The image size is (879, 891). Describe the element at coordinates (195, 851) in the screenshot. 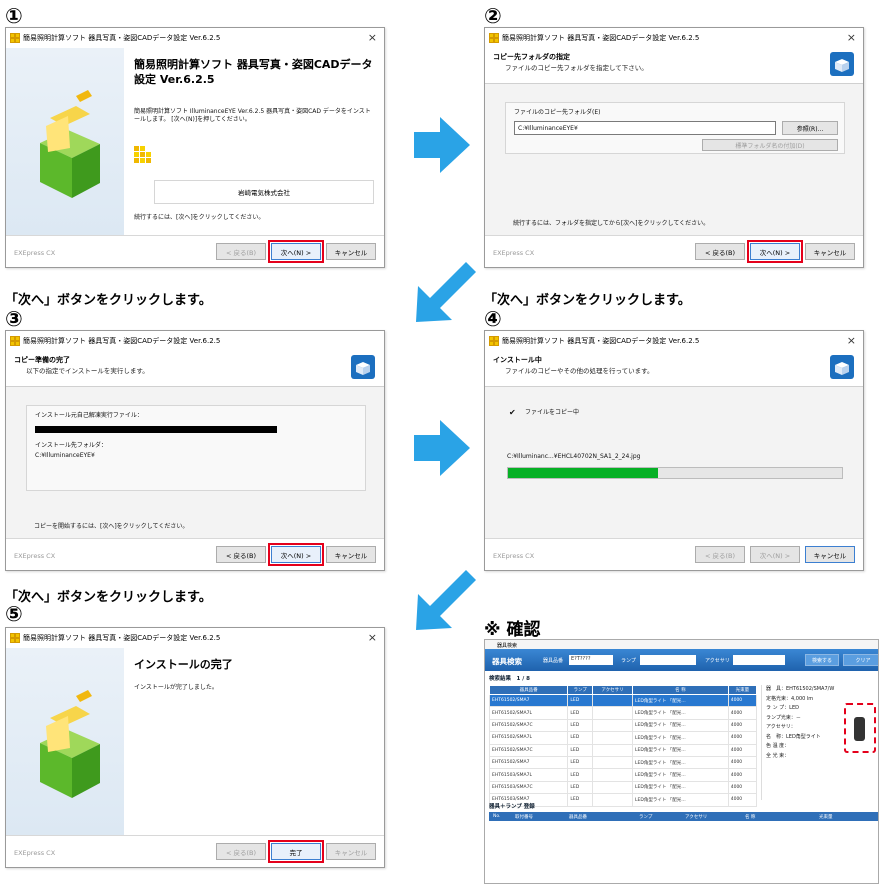

I see `dialog-footer: EXEpress CX < 戻る(B) 完了 キャンセル` at that location.